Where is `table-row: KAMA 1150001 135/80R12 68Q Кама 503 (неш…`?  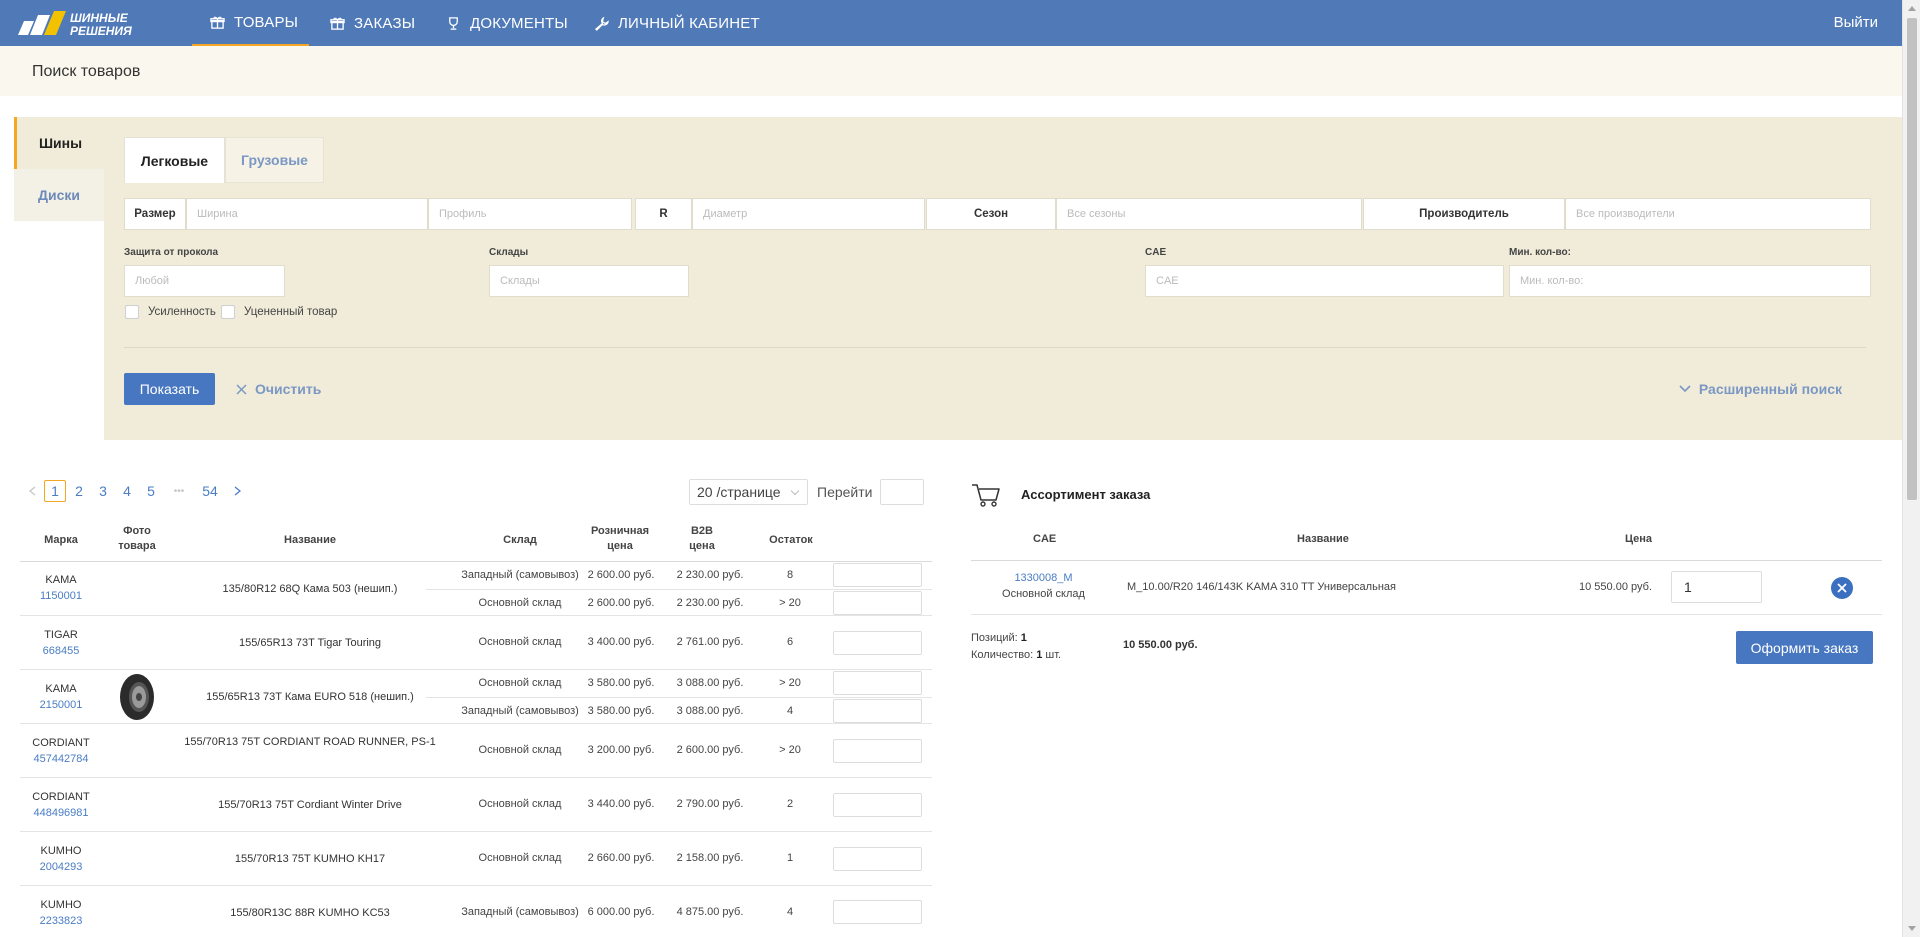 table-row: KAMA 1150001 135/80R12 68Q Кама 503 (неш… is located at coordinates (476, 589).